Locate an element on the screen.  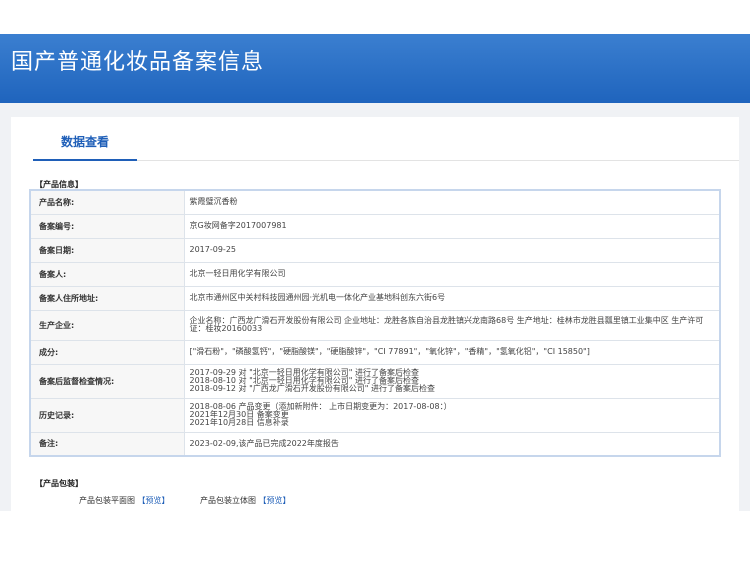
package-item-3d: 产品包装立体图 【预览】 is located at coordinates (245, 500).